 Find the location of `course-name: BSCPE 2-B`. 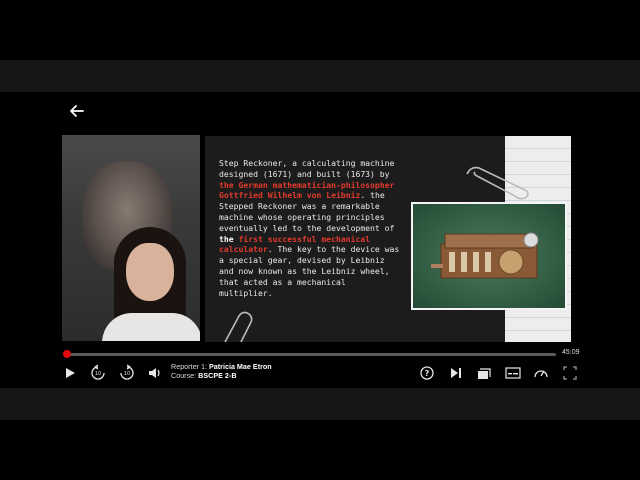

course-name: BSCPE 2-B is located at coordinates (217, 375).